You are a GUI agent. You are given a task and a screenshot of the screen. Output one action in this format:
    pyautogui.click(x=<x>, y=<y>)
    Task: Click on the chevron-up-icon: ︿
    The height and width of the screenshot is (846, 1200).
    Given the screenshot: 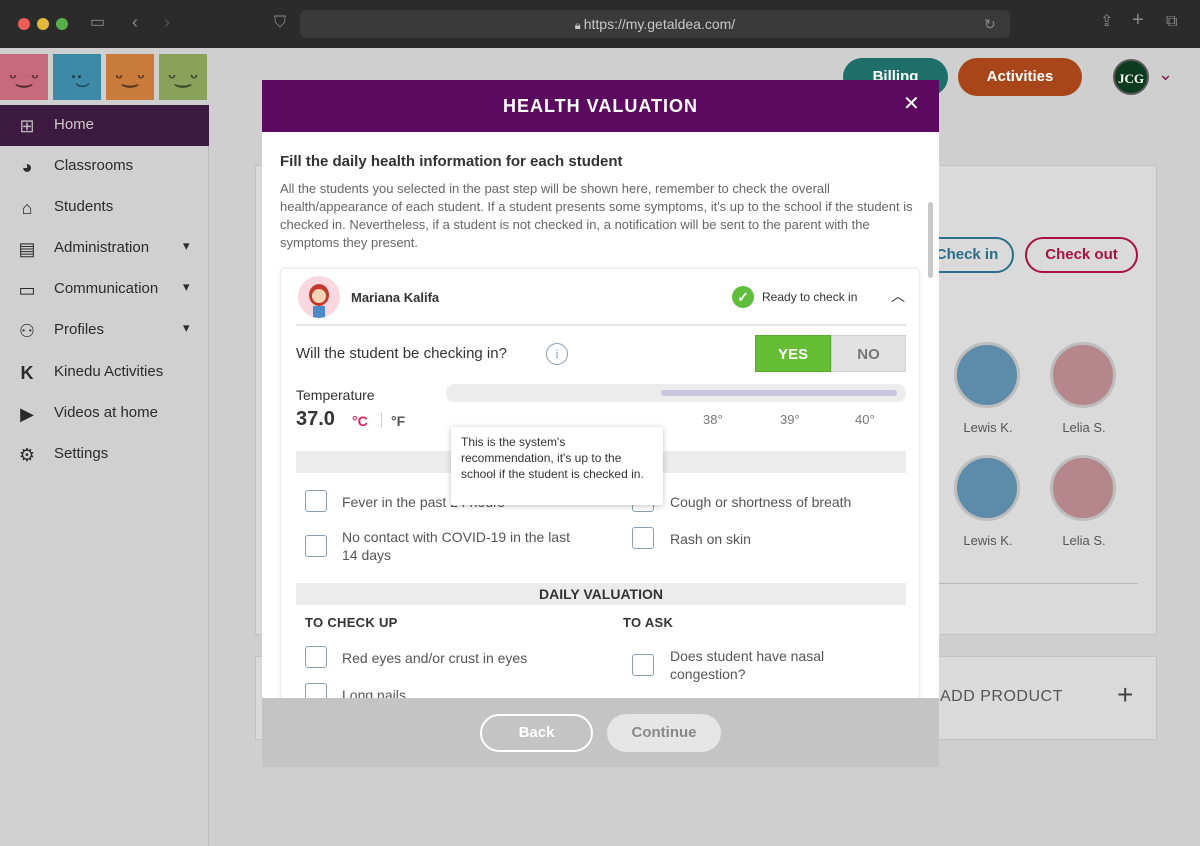 What is the action you would take?
    pyautogui.click(x=898, y=296)
    